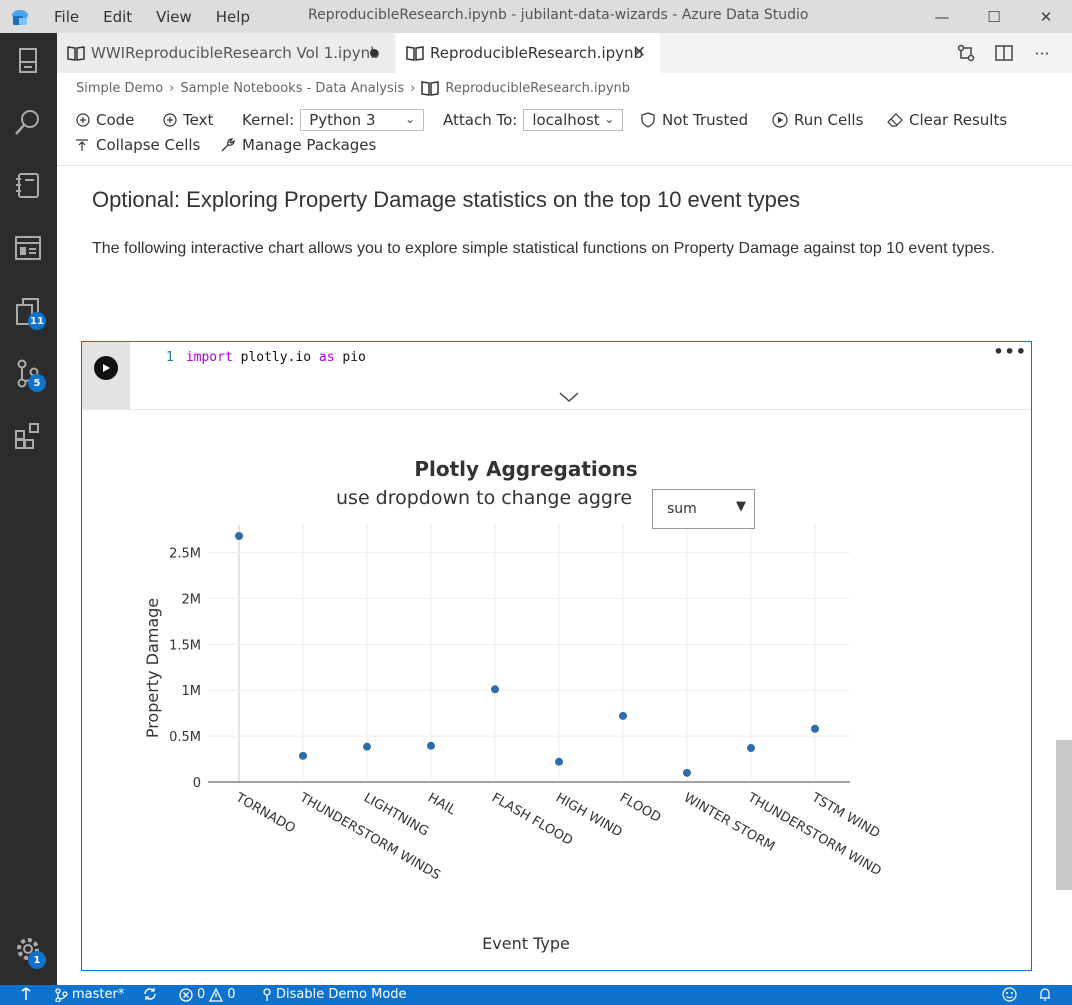 Image resolution: width=1072 pixels, height=1005 pixels. I want to click on problems-status: 0 0, so click(207, 994).